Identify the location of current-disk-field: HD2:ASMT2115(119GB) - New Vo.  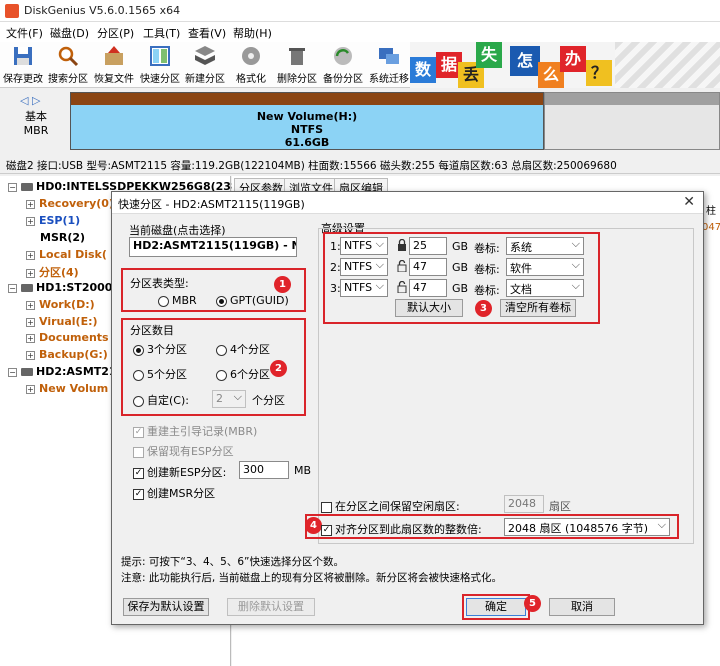
(213, 247).